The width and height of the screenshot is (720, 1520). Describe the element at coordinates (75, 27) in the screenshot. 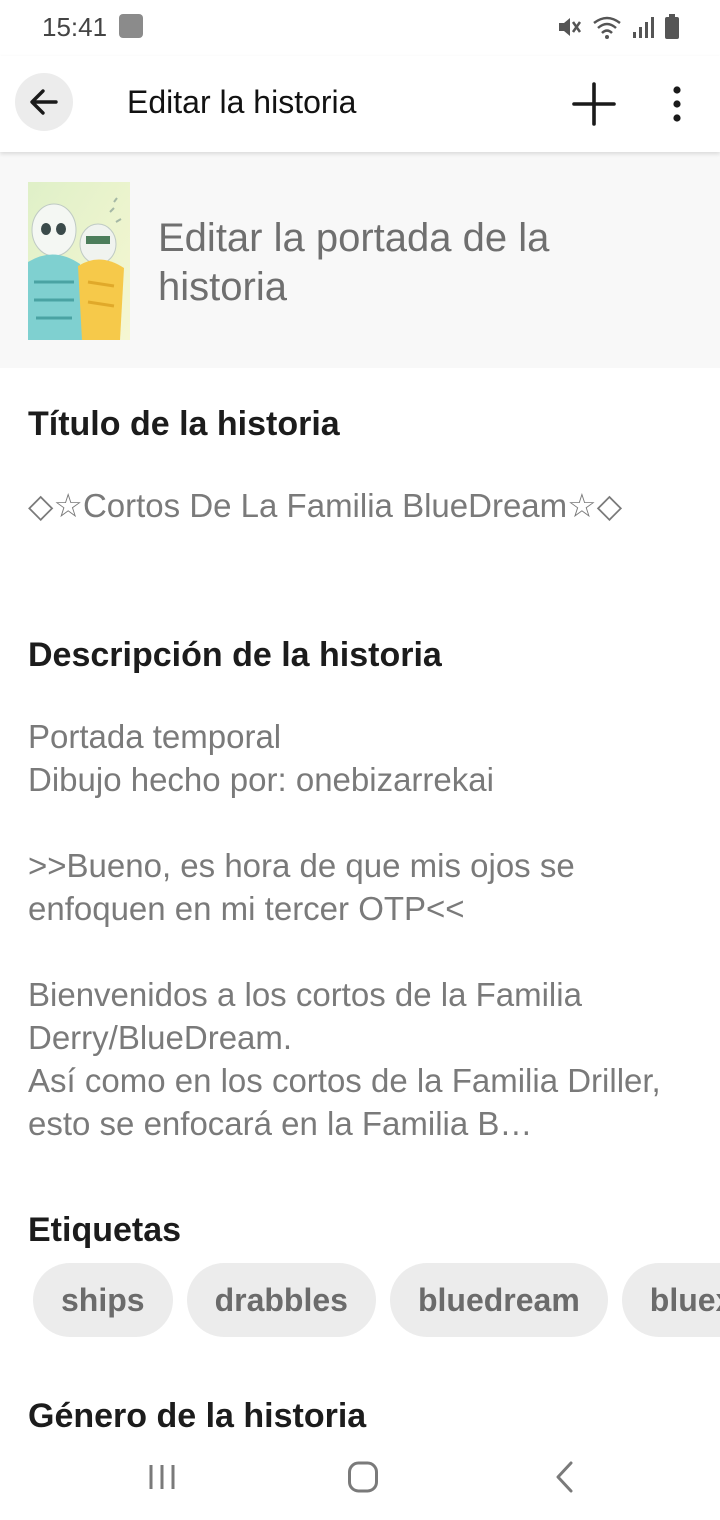

I see `status-time: 15:41` at that location.